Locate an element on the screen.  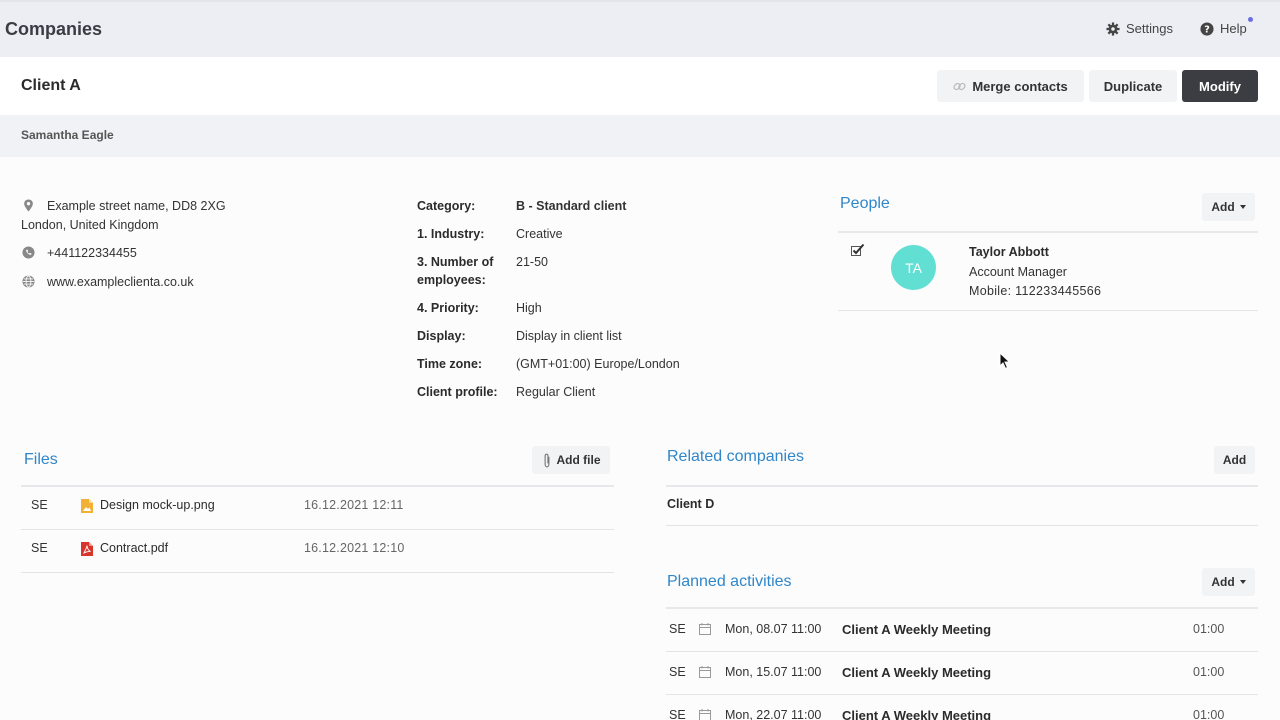
file-name: Contract.pdf is located at coordinates (134, 548).